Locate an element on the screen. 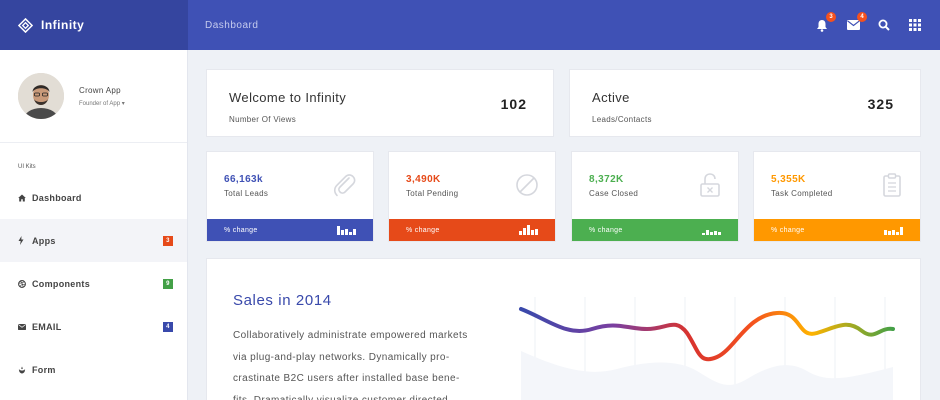 Image resolution: width=940 pixels, height=400 pixels. avatar is located at coordinates (41, 96).